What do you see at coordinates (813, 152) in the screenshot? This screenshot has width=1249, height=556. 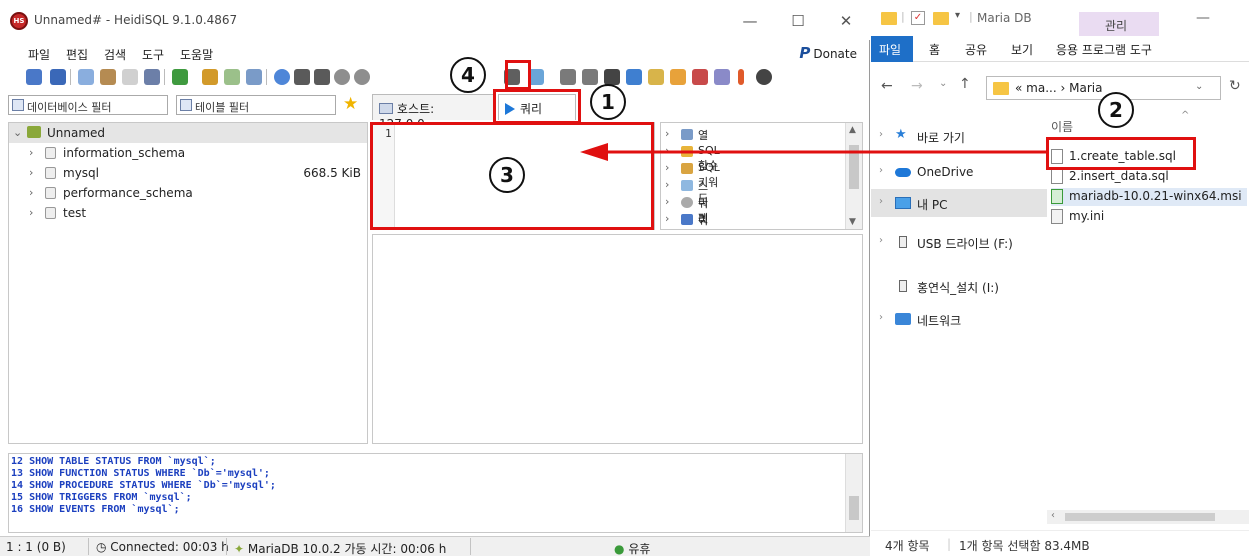 I see `annotation-arrow` at bounding box center [813, 152].